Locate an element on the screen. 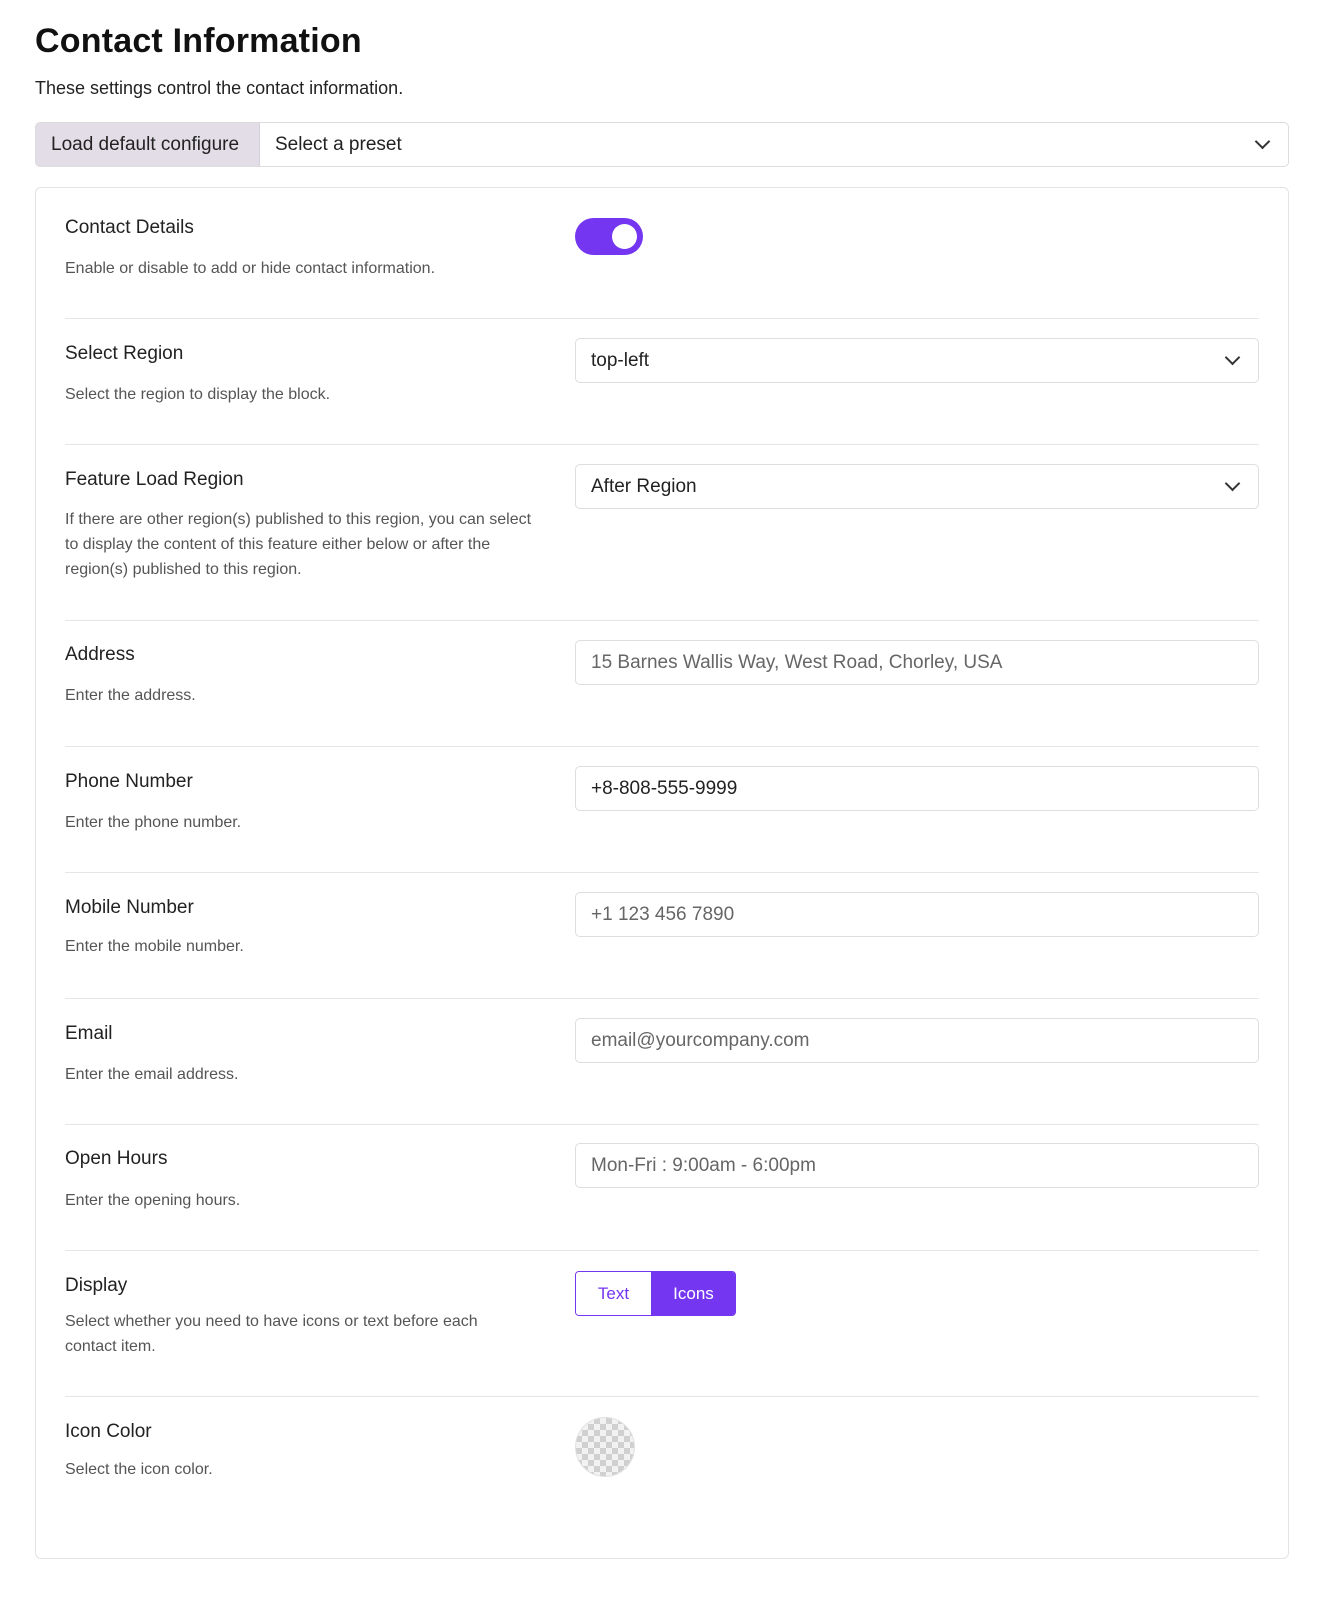  preset-select-value: Select a preset is located at coordinates (338, 144).